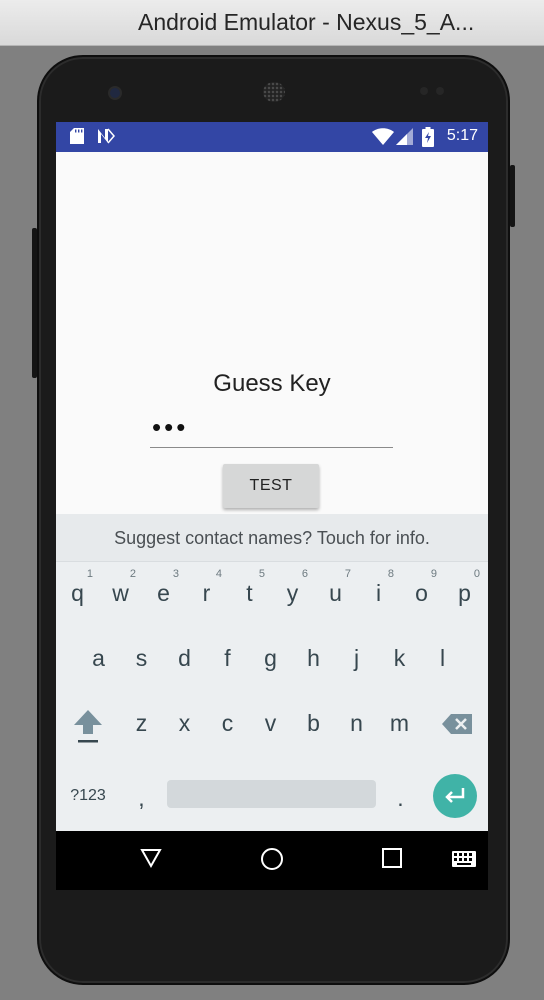  Describe the element at coordinates (335, 594) in the screenshot. I see `key-u: 7u` at that location.